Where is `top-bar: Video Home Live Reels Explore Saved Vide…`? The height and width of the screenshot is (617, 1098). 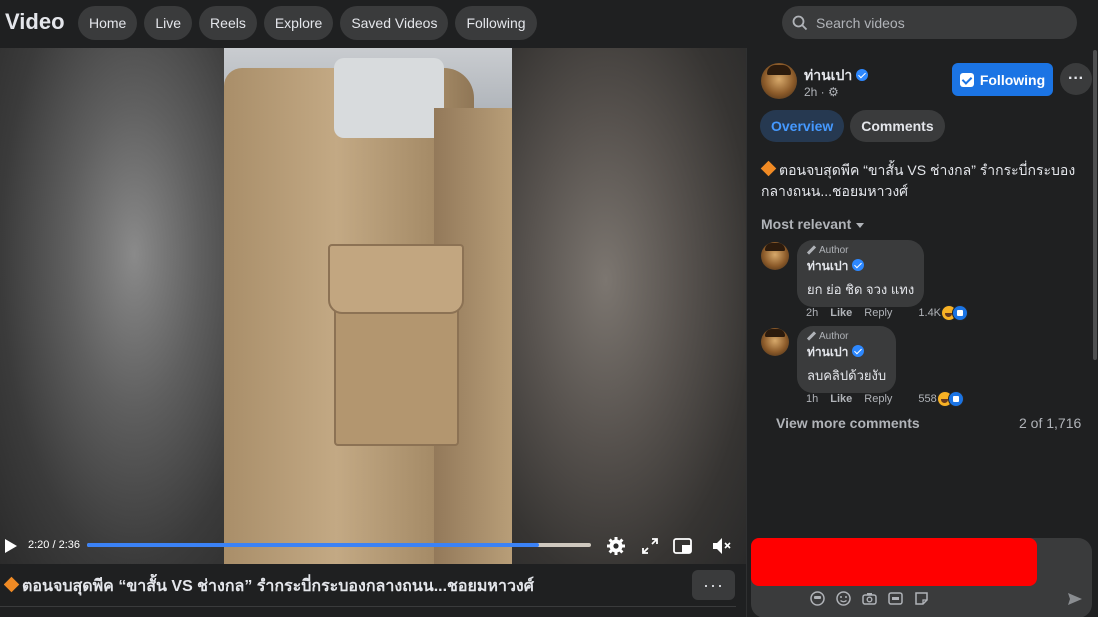
top-bar: Video Home Live Reels Explore Saved Vide… is located at coordinates (549, 24).